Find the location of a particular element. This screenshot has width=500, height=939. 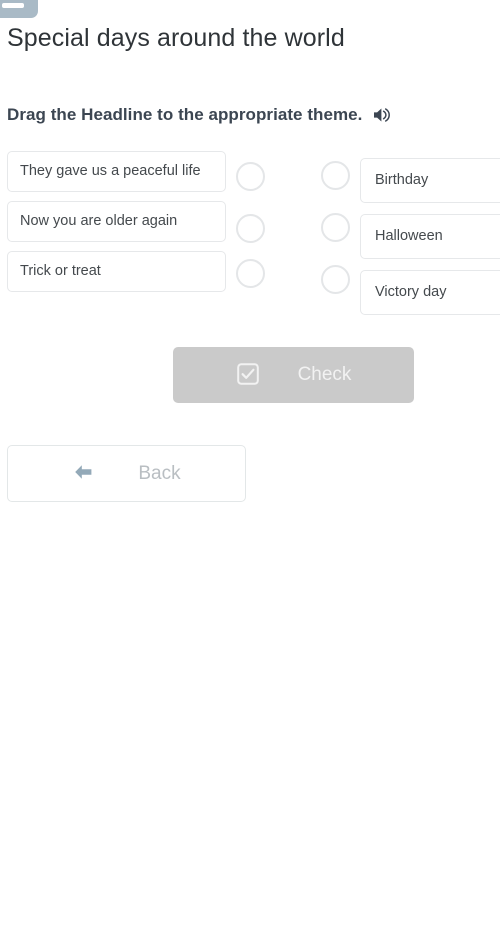

headline-card: Trick or treat is located at coordinates (116, 271).